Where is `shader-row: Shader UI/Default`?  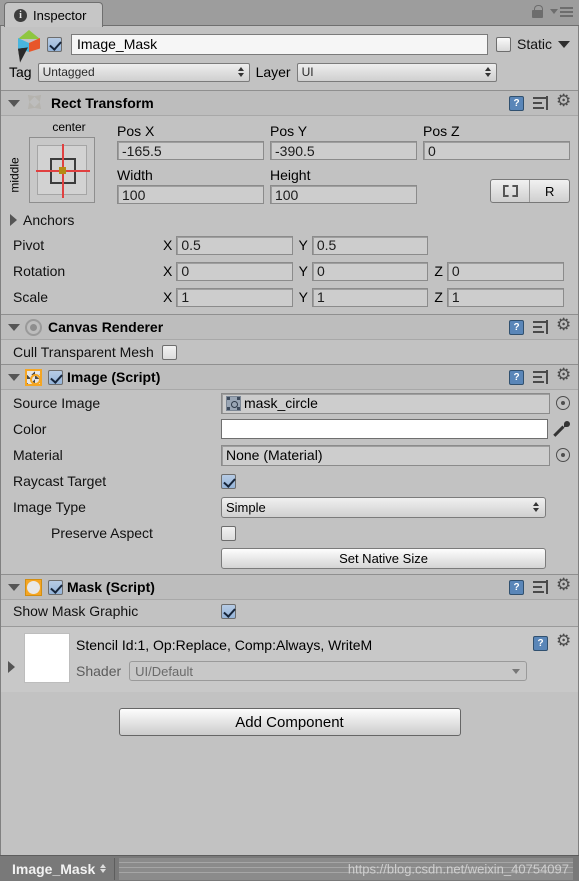 shader-row: Shader UI/Default is located at coordinates (301, 671).